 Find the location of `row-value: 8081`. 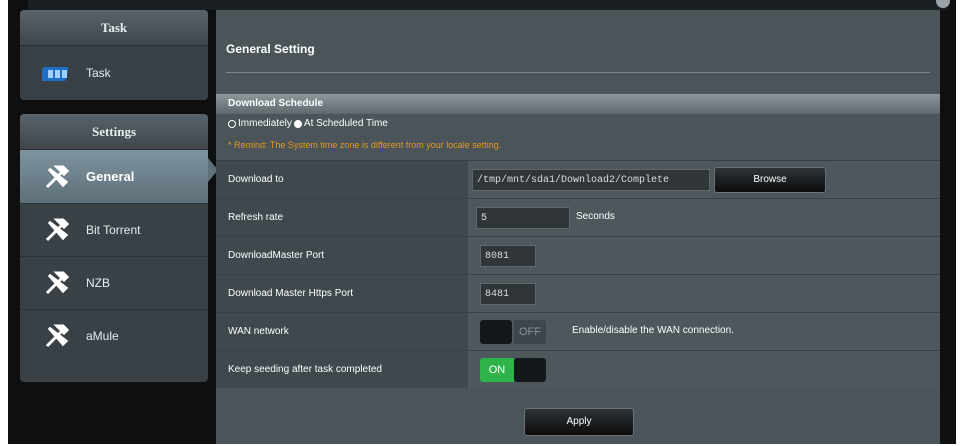

row-value: 8081 is located at coordinates (704, 255).